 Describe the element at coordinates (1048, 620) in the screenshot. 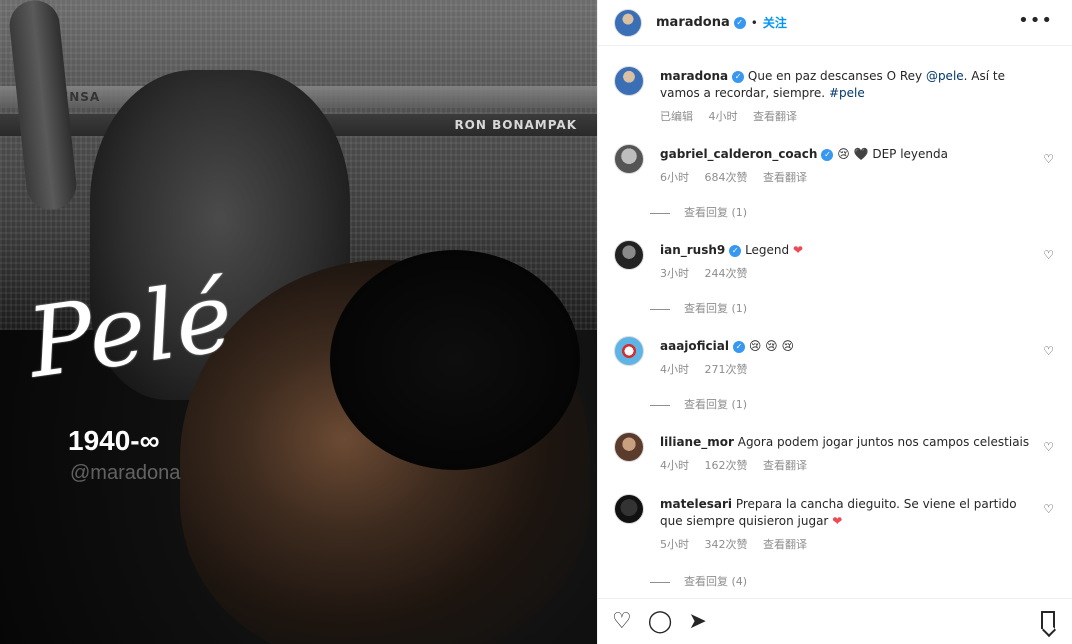

I see `bookmark-icon` at that location.